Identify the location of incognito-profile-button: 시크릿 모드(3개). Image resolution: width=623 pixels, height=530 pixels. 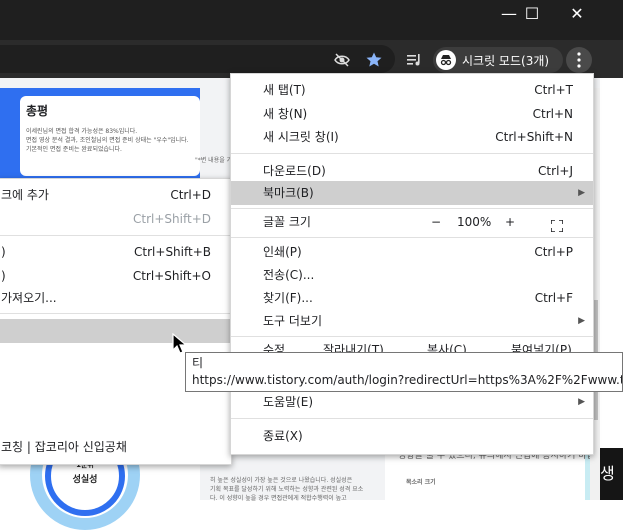
(498, 60).